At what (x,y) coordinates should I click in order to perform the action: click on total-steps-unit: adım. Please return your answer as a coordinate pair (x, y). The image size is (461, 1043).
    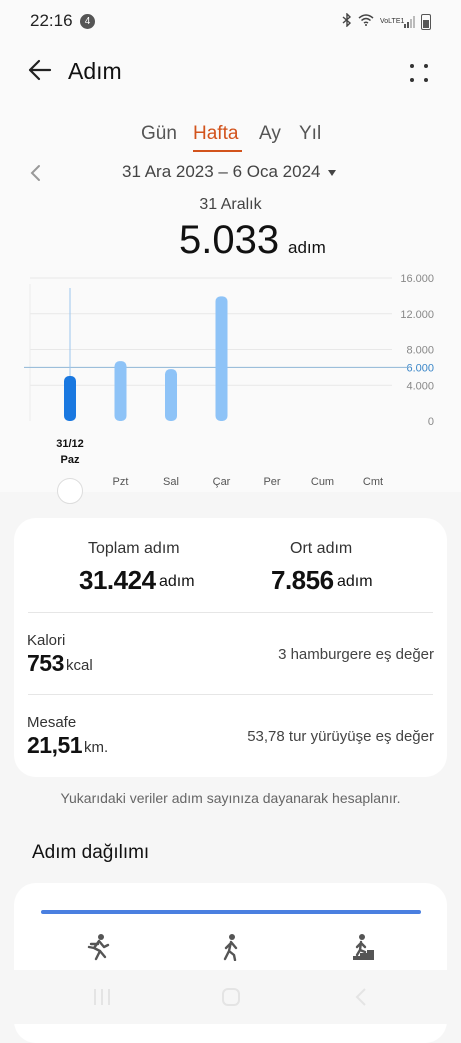
    Looking at the image, I should click on (177, 581).